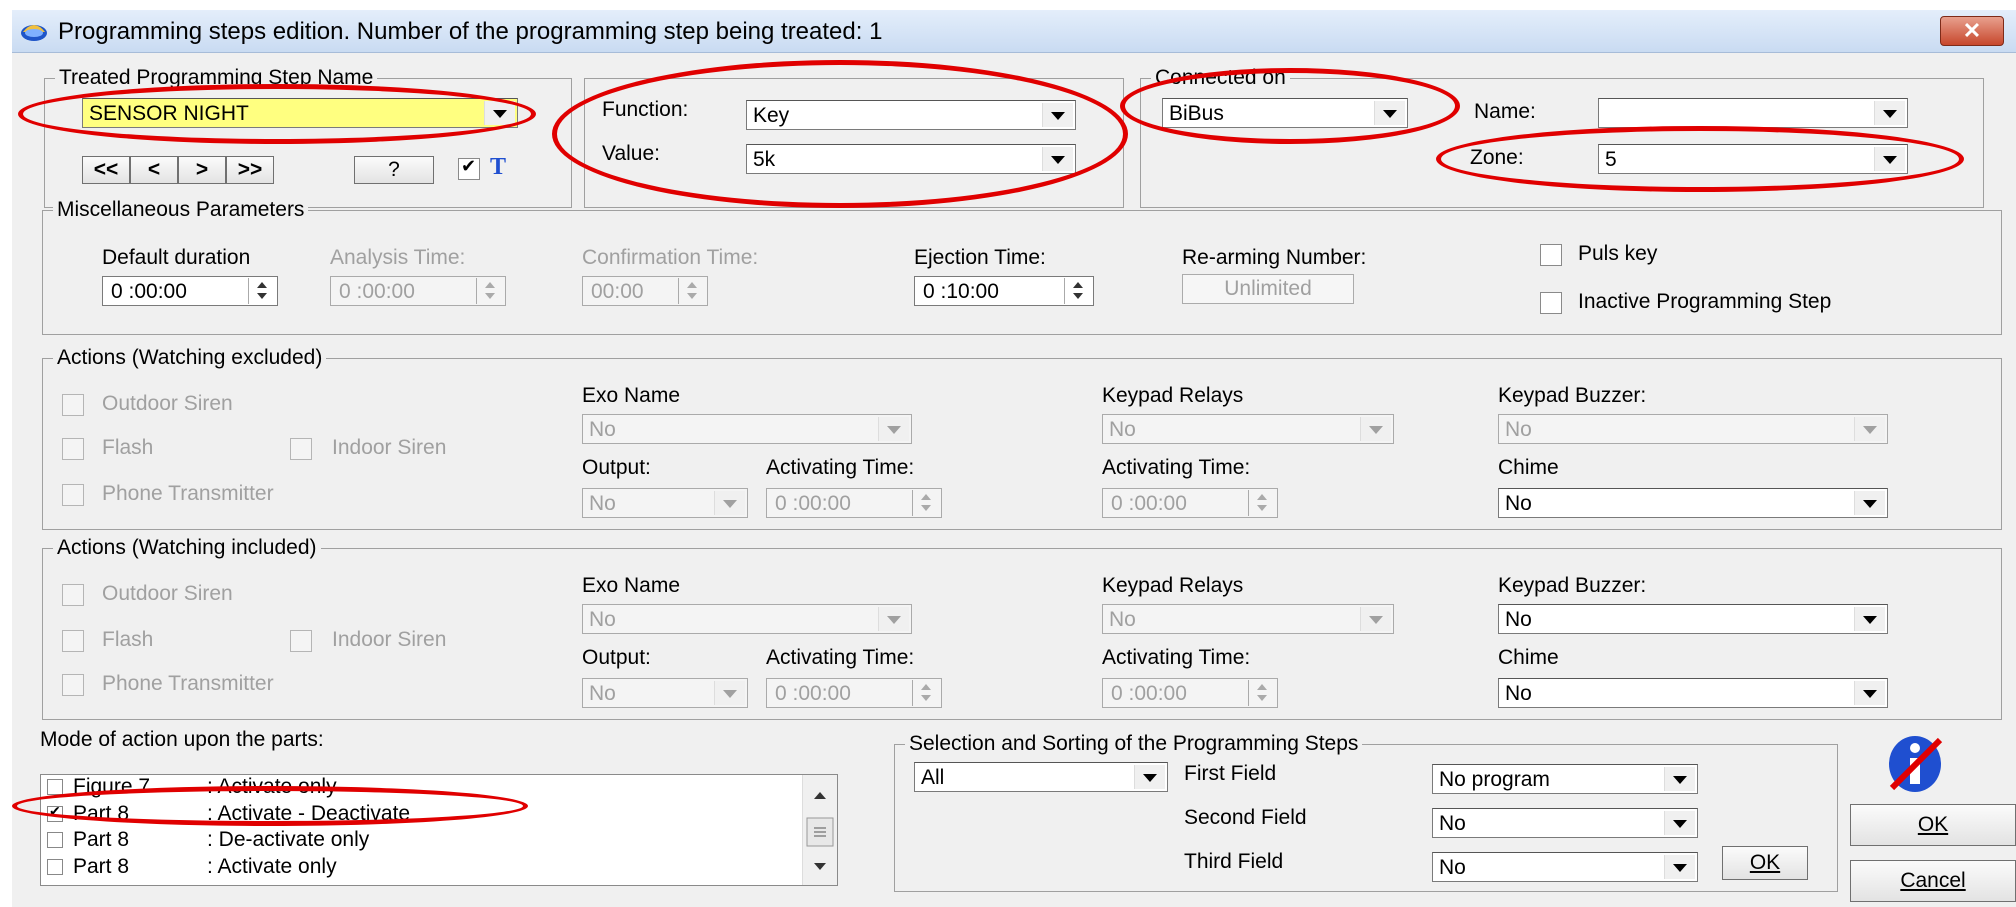 This screenshot has height=907, width=2016. What do you see at coordinates (602, 503) in the screenshot?
I see `excluded-output-value: No` at bounding box center [602, 503].